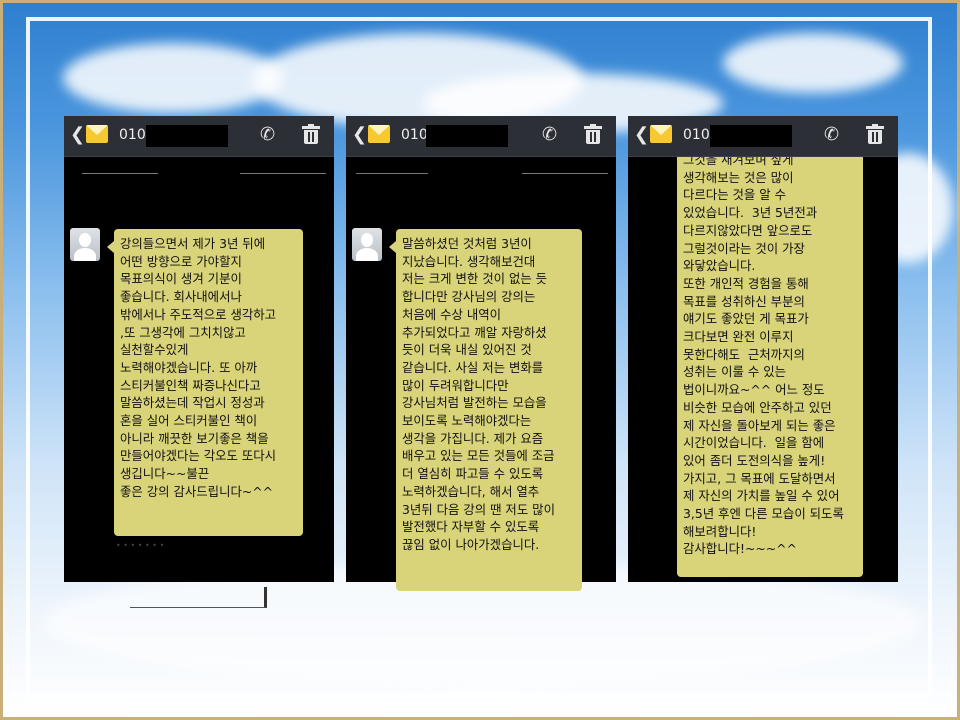 The image size is (960, 720). I want to click on reply-input, so click(198, 597).